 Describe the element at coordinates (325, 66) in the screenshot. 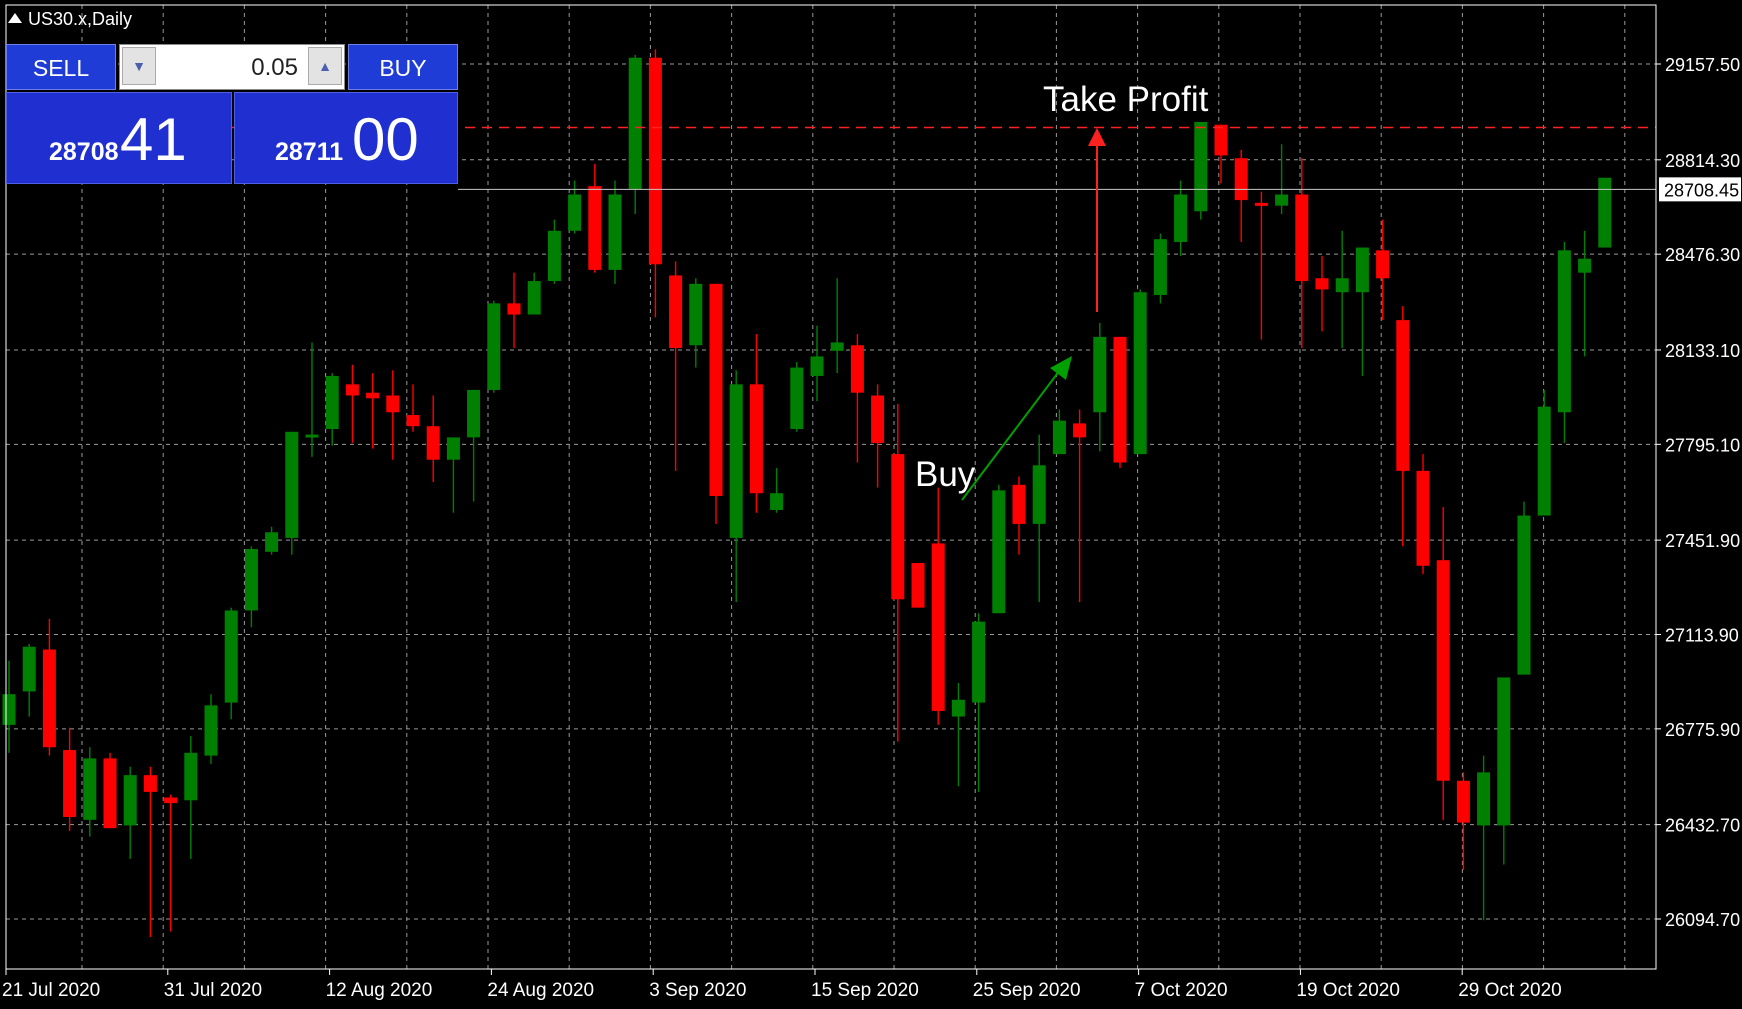

I see `triangle-up-icon: ▲` at that location.